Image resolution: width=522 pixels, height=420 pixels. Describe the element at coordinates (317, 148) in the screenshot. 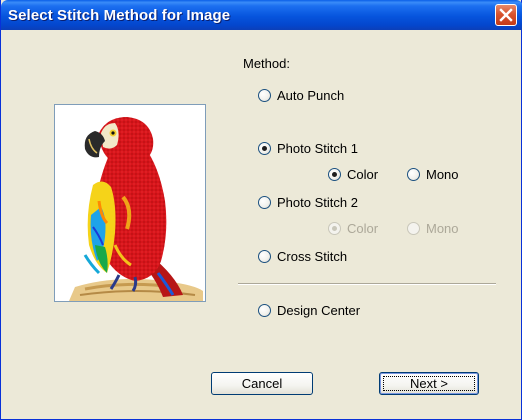

I see `radio-label: Photo Stitch 1` at that location.